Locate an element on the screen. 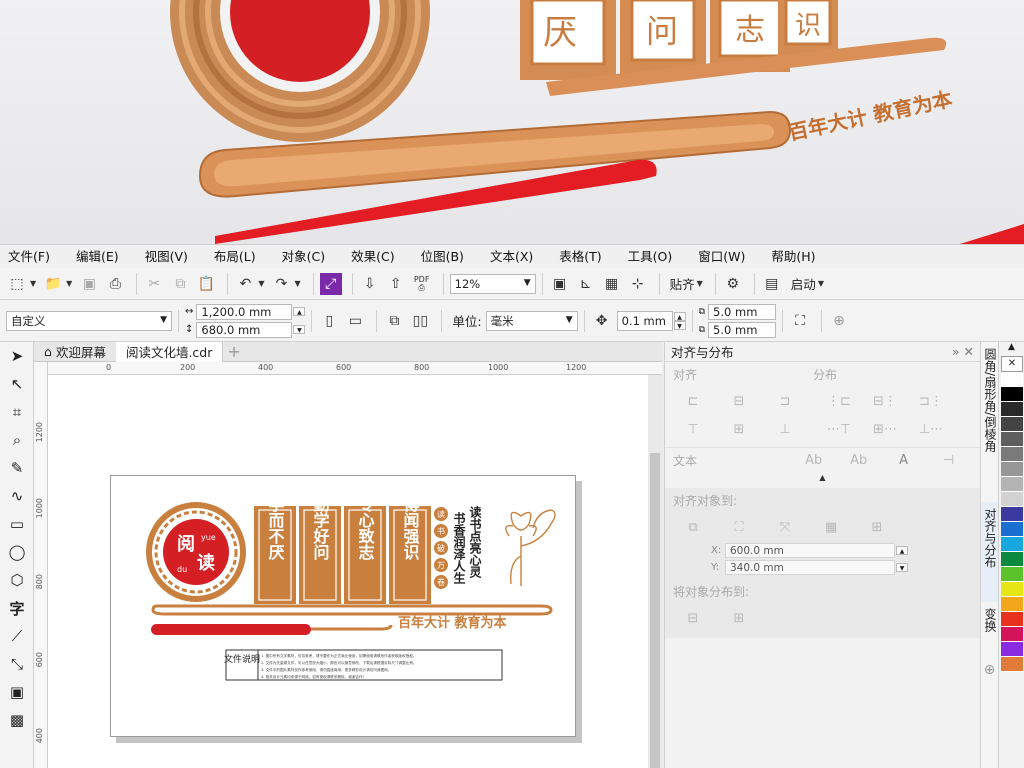  menu-object: 对象(C) is located at coordinates (303, 255).